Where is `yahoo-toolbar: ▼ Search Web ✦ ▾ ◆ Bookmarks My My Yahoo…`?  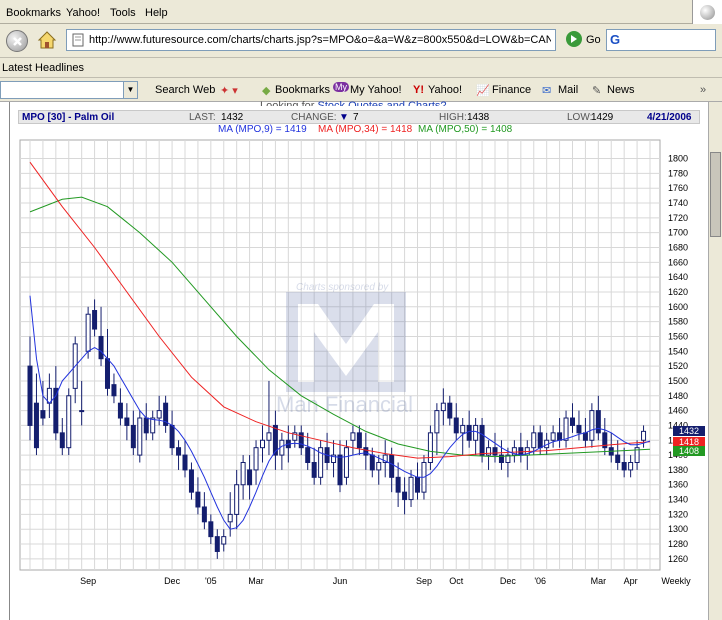
yahoo-toolbar: ▼ Search Web ✦ ▾ ◆ Bookmarks My My Yahoo… is located at coordinates (361, 90).